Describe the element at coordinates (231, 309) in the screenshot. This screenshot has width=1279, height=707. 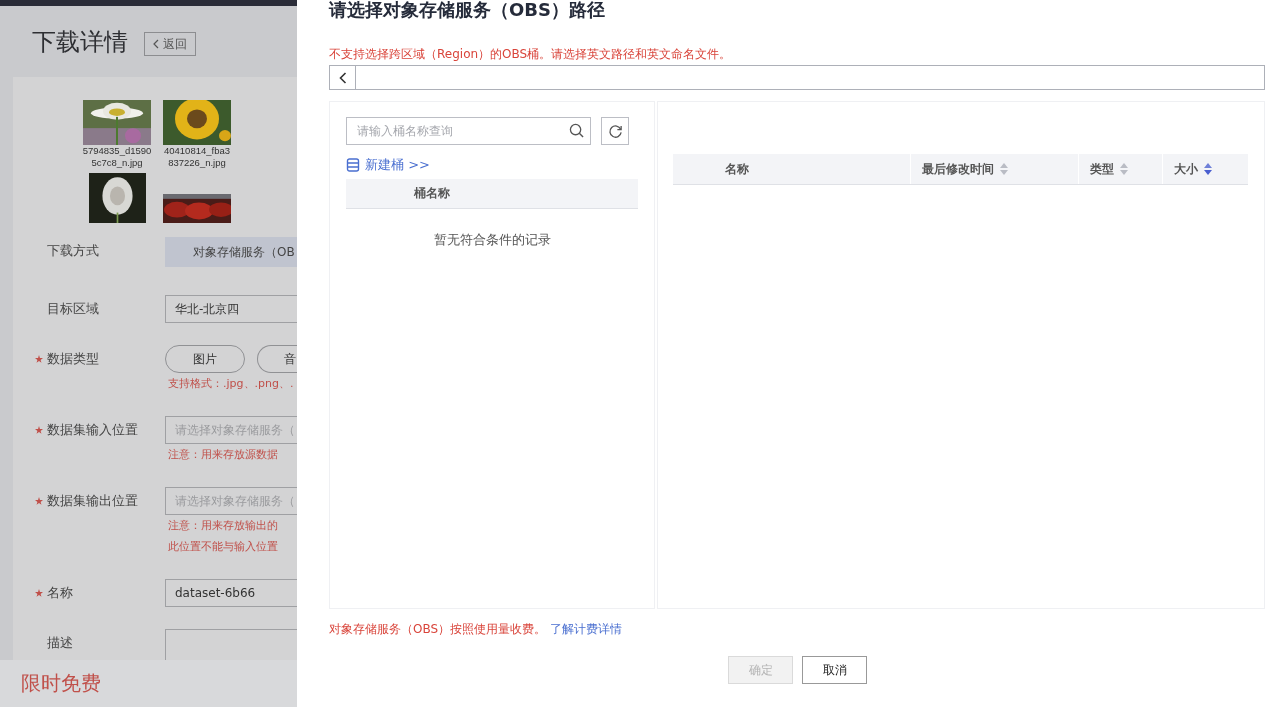
I see `input-field: 华北-北京四` at that location.